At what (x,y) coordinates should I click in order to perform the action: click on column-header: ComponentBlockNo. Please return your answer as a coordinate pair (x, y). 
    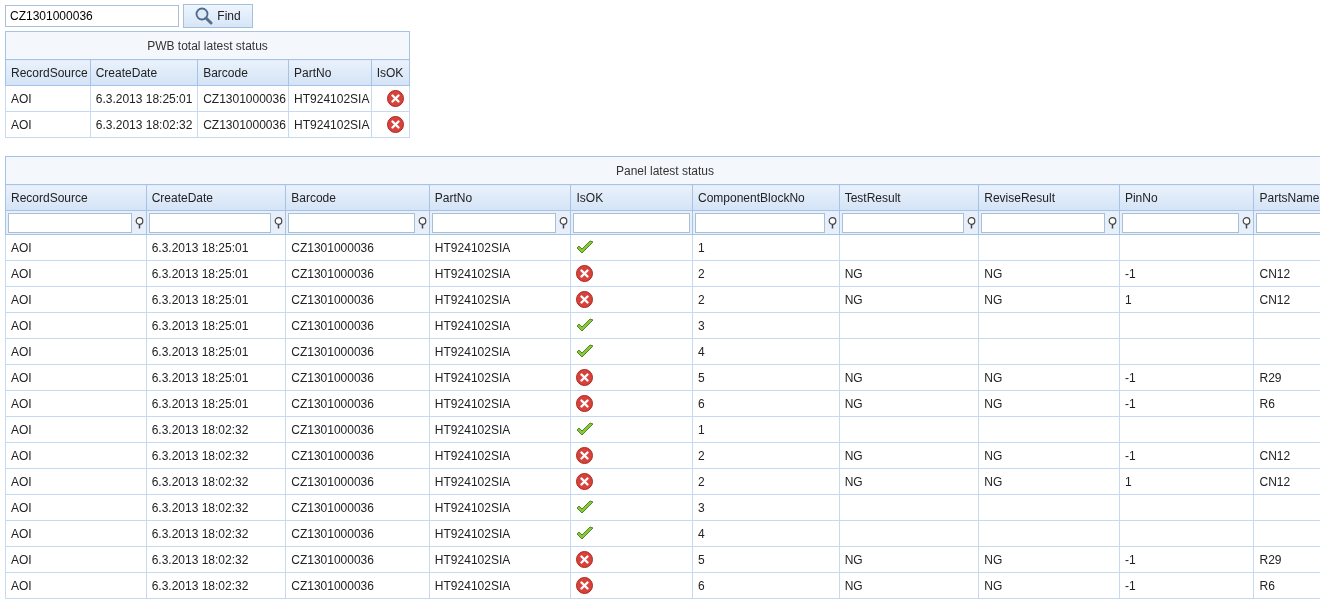
    Looking at the image, I should click on (766, 197).